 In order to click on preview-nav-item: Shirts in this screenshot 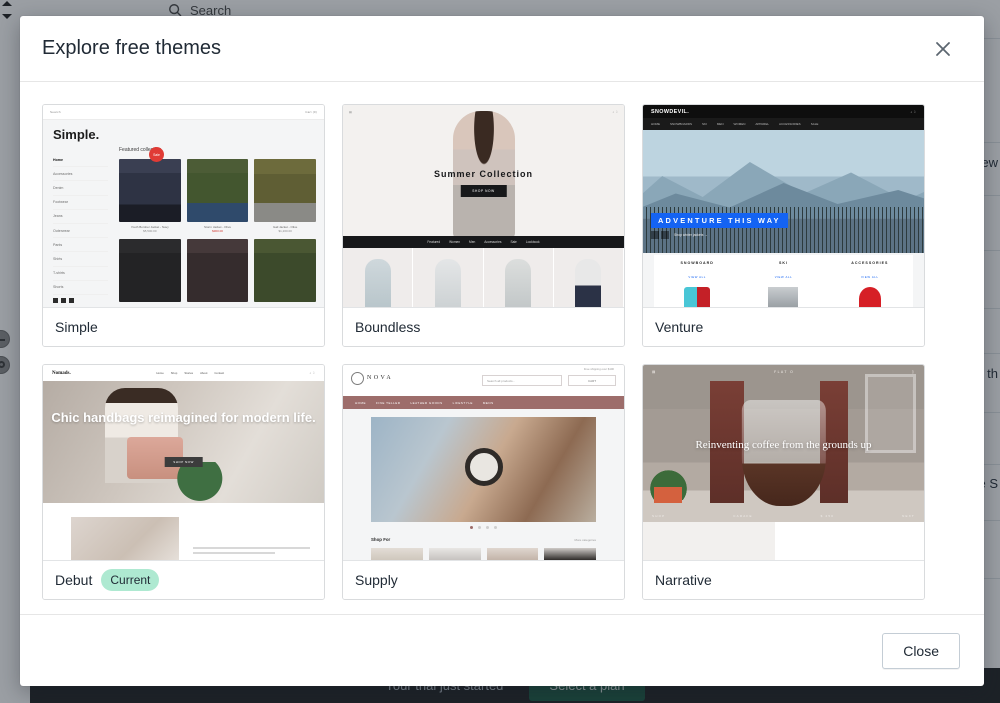, I will do `click(80, 259)`.